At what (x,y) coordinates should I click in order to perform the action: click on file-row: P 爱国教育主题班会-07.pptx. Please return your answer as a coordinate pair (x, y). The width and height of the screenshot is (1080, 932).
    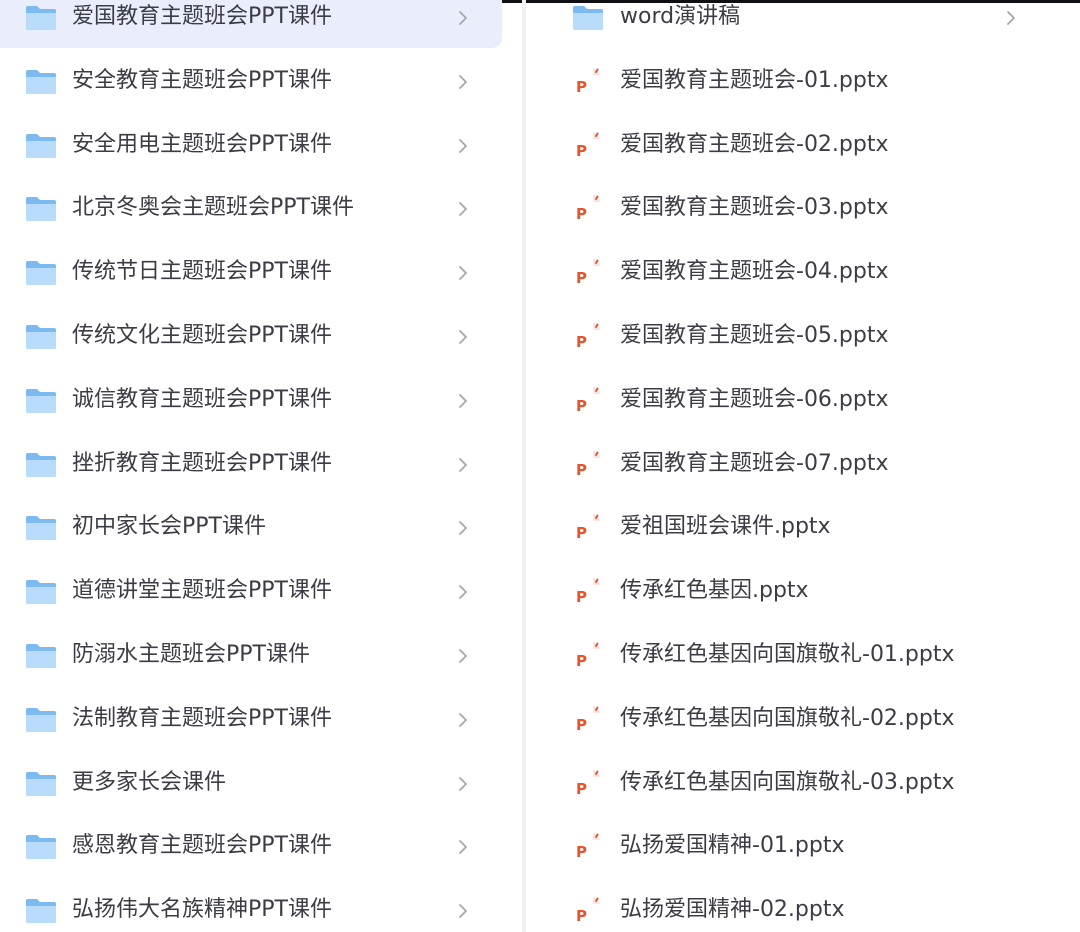
    Looking at the image, I should click on (796, 465).